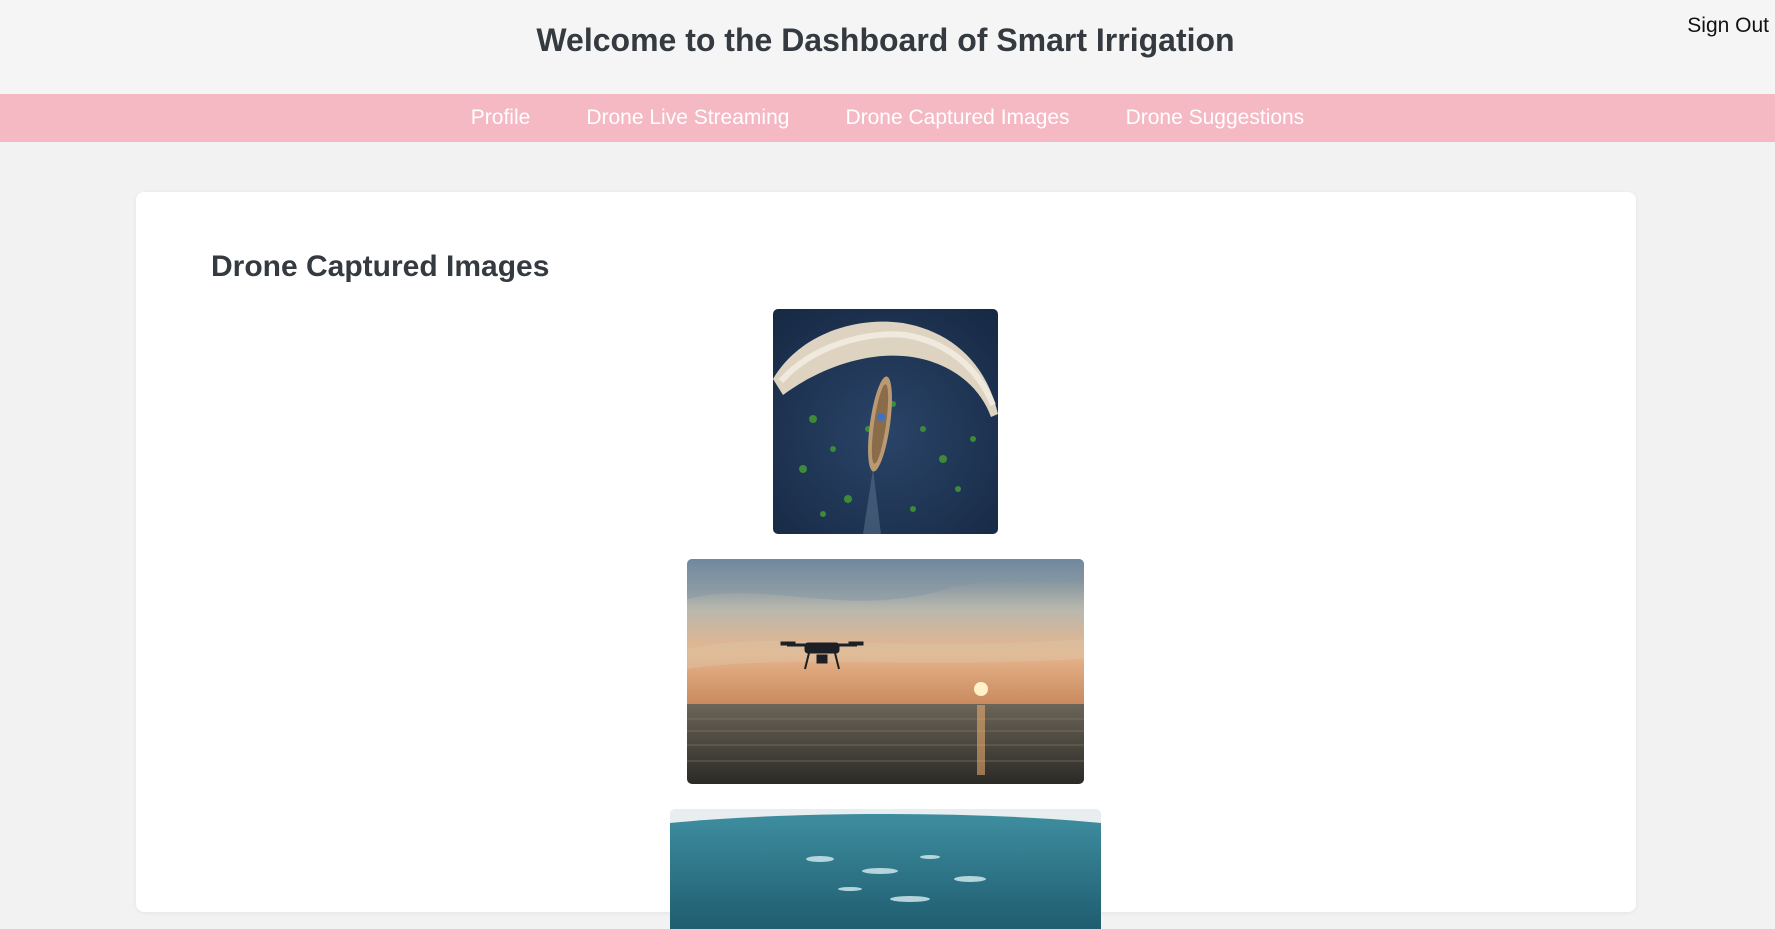  What do you see at coordinates (380, 266) in the screenshot?
I see `section-title: Drone Captured Images` at bounding box center [380, 266].